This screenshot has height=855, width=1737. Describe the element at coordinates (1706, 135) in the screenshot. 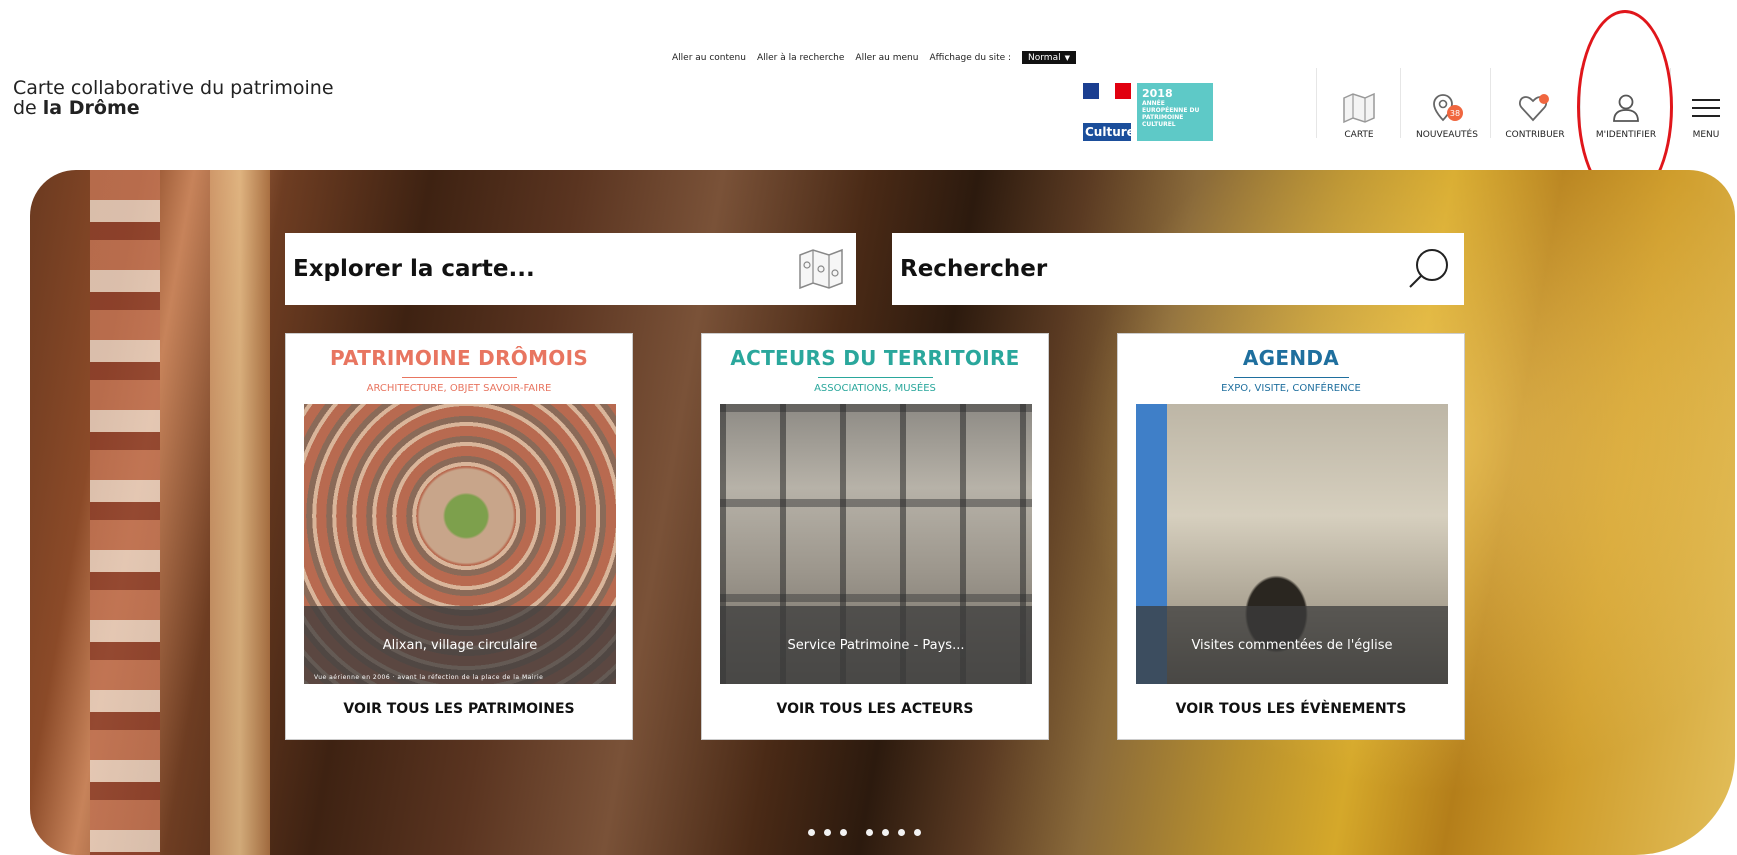

I see `nav-menu-label: MENU` at that location.